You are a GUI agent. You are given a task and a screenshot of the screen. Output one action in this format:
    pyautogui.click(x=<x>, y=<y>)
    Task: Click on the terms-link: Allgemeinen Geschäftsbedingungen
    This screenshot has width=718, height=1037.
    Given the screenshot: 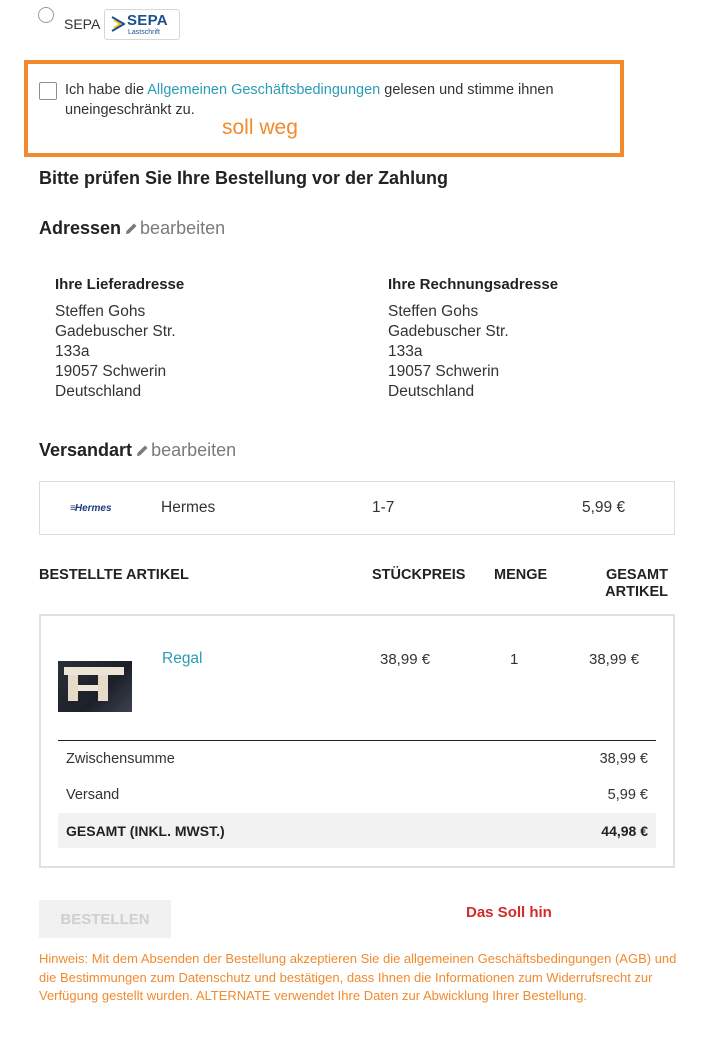 What is the action you would take?
    pyautogui.click(x=263, y=90)
    